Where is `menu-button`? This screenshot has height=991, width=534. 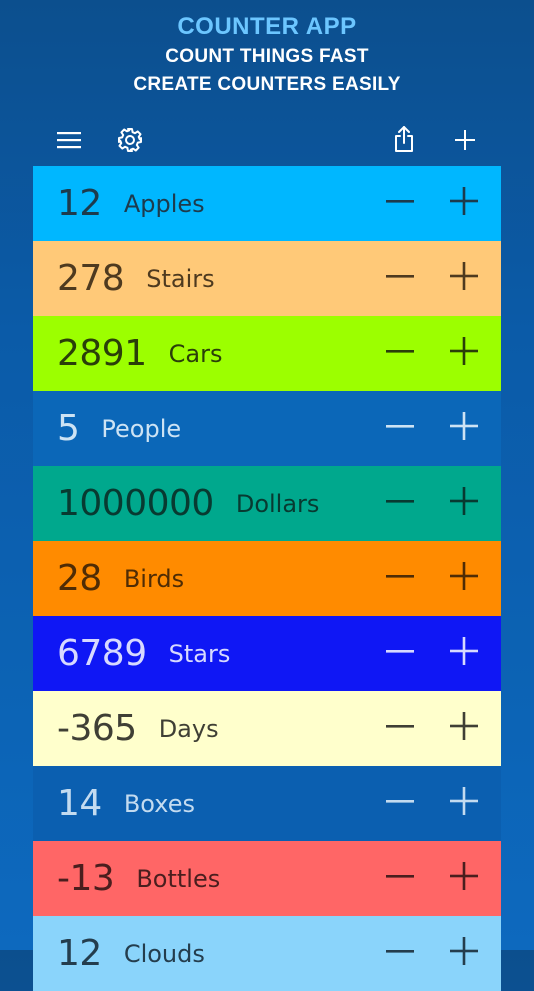 menu-button is located at coordinates (69, 140).